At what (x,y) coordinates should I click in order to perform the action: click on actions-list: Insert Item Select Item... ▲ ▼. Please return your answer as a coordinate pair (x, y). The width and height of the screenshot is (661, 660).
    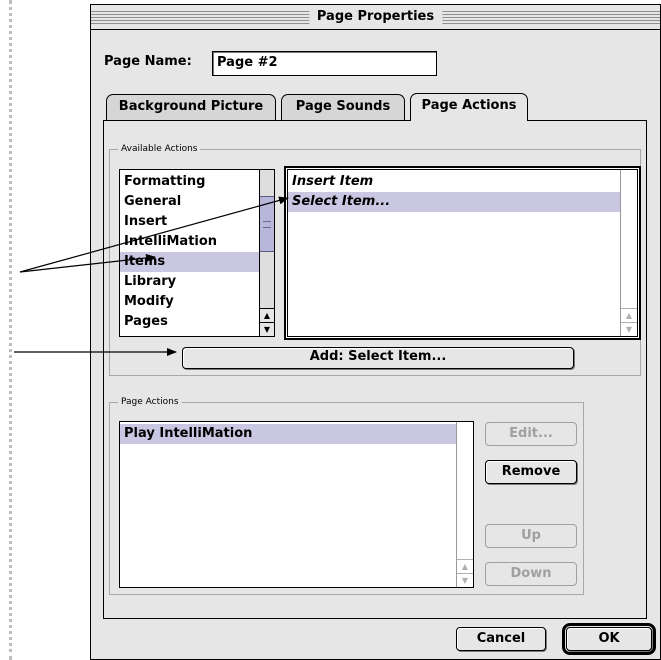
    Looking at the image, I should click on (462, 253).